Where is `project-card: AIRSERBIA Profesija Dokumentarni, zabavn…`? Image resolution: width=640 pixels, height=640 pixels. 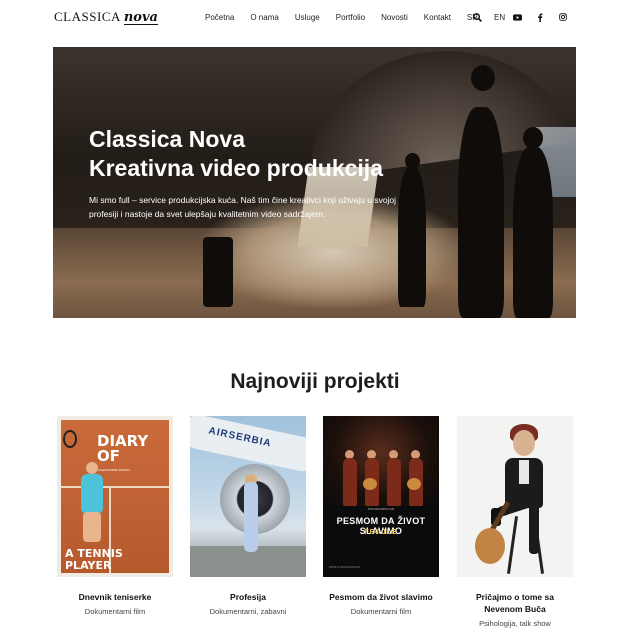 project-card: AIRSERBIA Profesija Dokumentarni, zabavn… is located at coordinates (248, 516).